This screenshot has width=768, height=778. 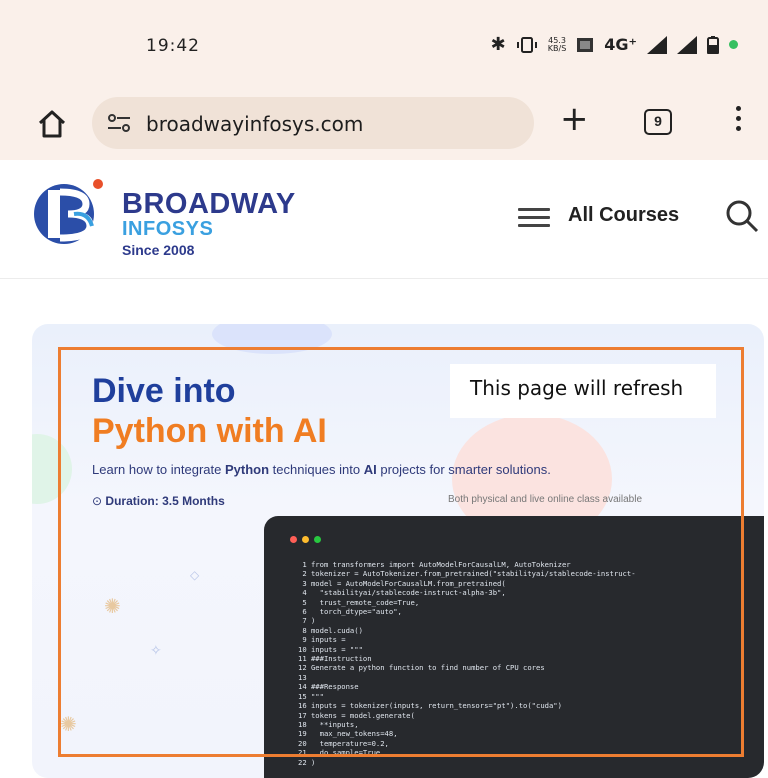 What do you see at coordinates (173, 46) in the screenshot?
I see `status-time: 19:42` at bounding box center [173, 46].